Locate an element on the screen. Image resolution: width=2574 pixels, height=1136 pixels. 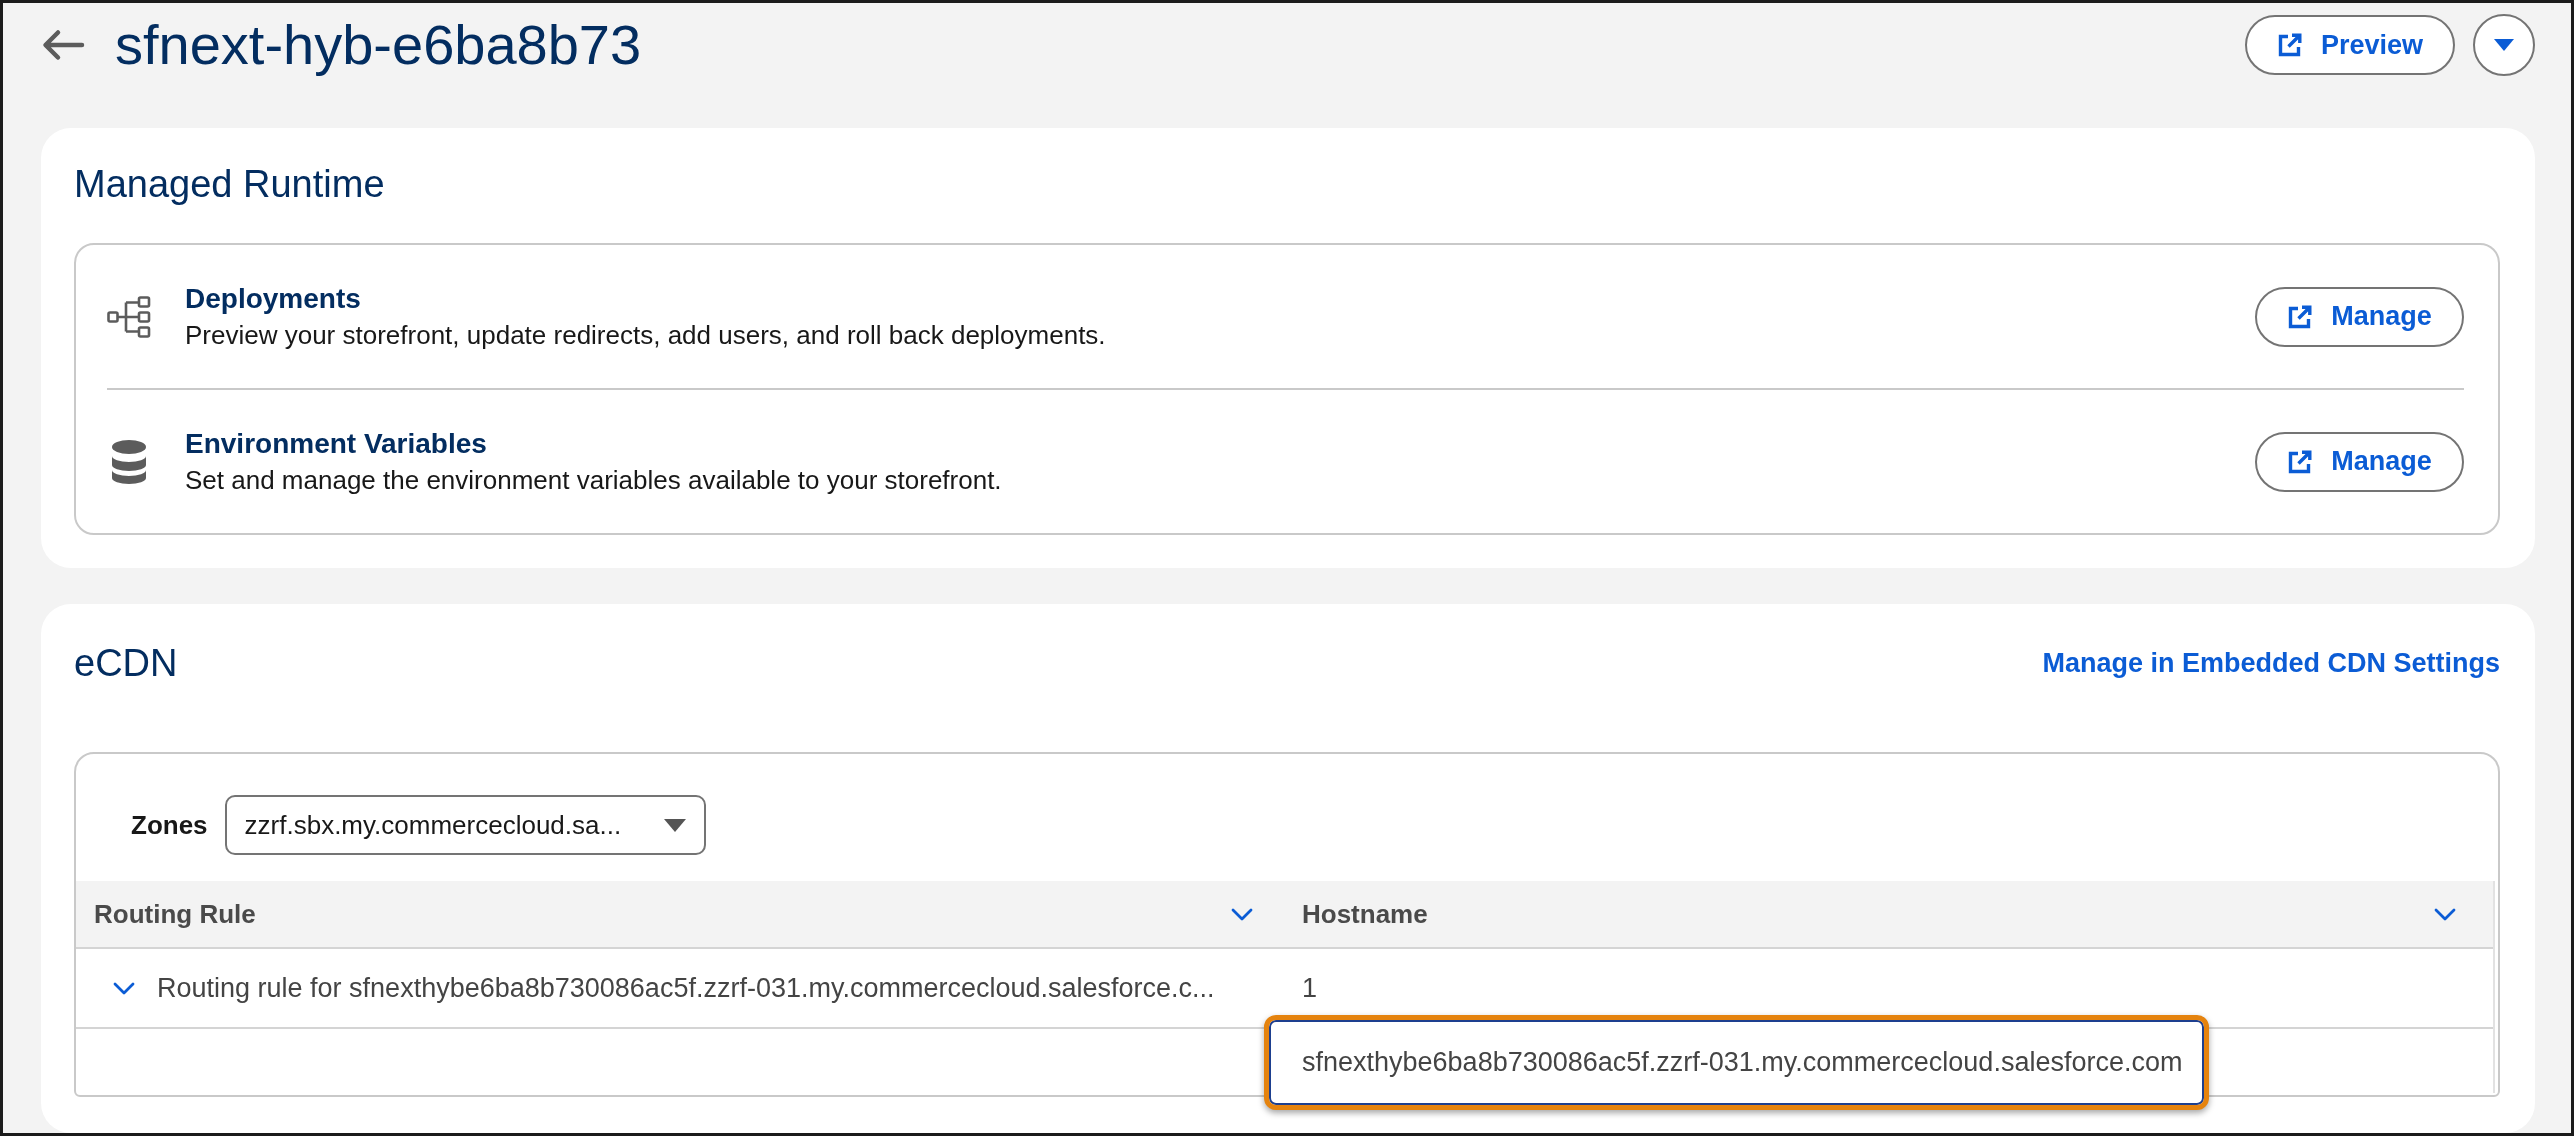
column-header: Routing Rule is located at coordinates (175, 914).